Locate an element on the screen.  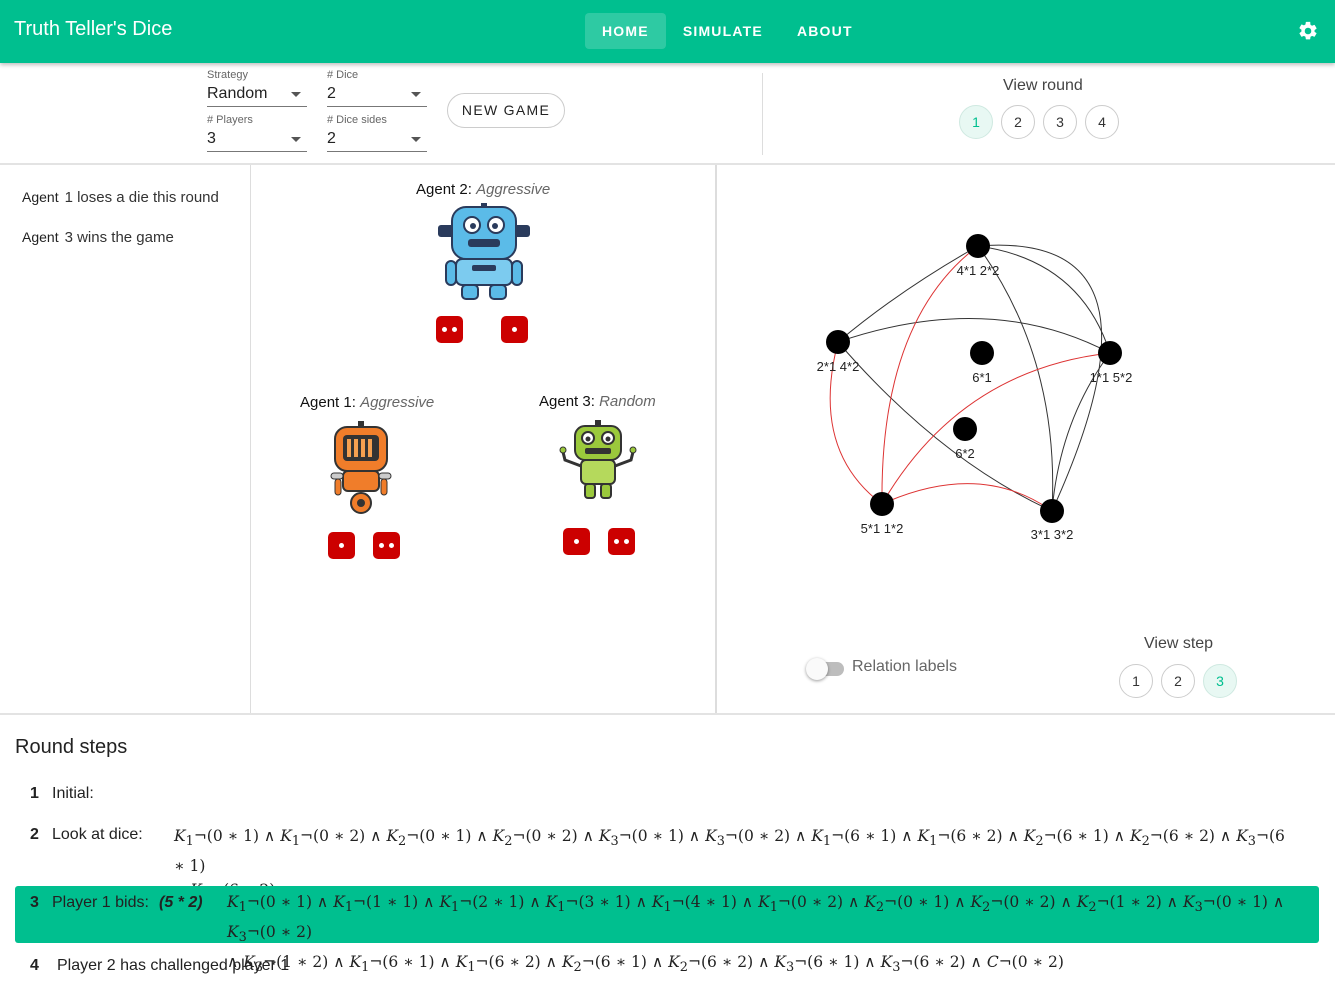
round-step-4: 4 Player 2 has challenged player 1 is located at coordinates (667, 969).